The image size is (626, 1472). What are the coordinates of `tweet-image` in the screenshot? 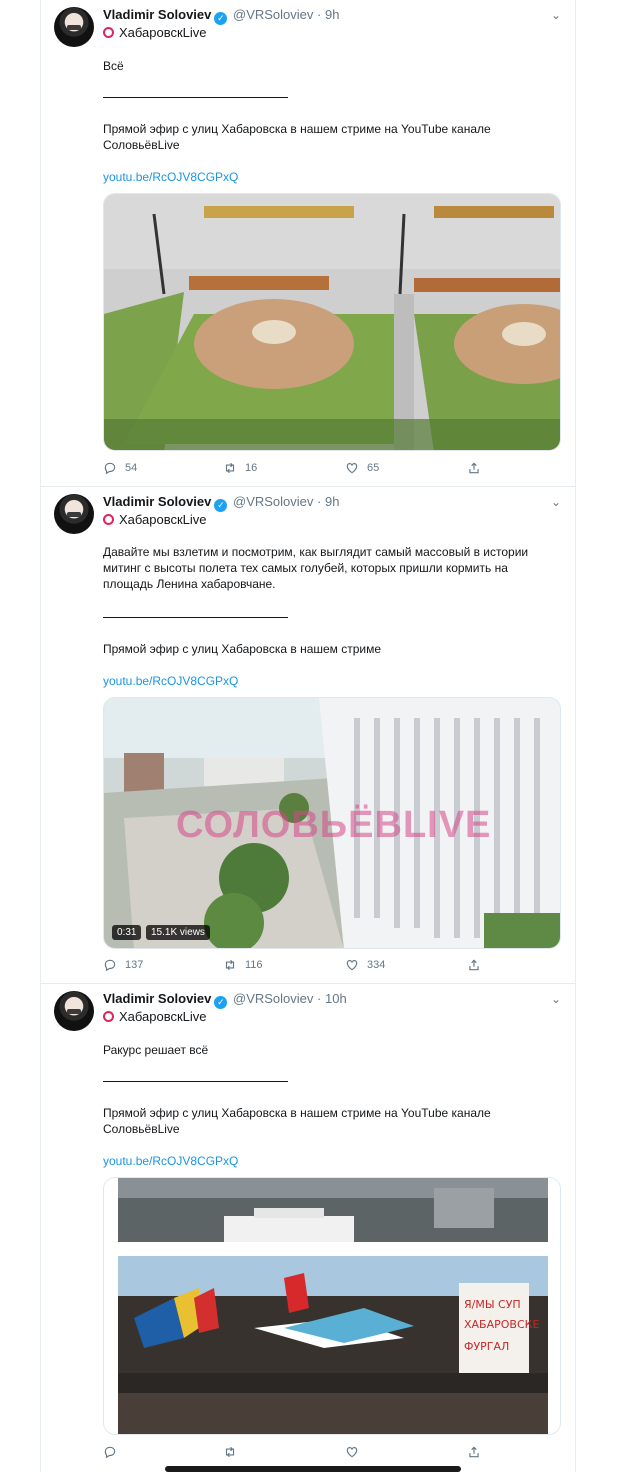 It's located at (332, 322).